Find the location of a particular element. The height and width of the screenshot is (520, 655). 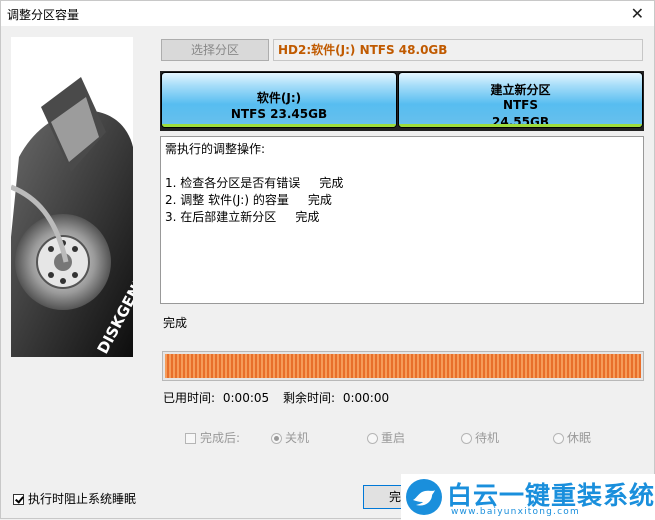

prevent-sleep-label: 执行时阻止系统睡眠 is located at coordinates (82, 499).